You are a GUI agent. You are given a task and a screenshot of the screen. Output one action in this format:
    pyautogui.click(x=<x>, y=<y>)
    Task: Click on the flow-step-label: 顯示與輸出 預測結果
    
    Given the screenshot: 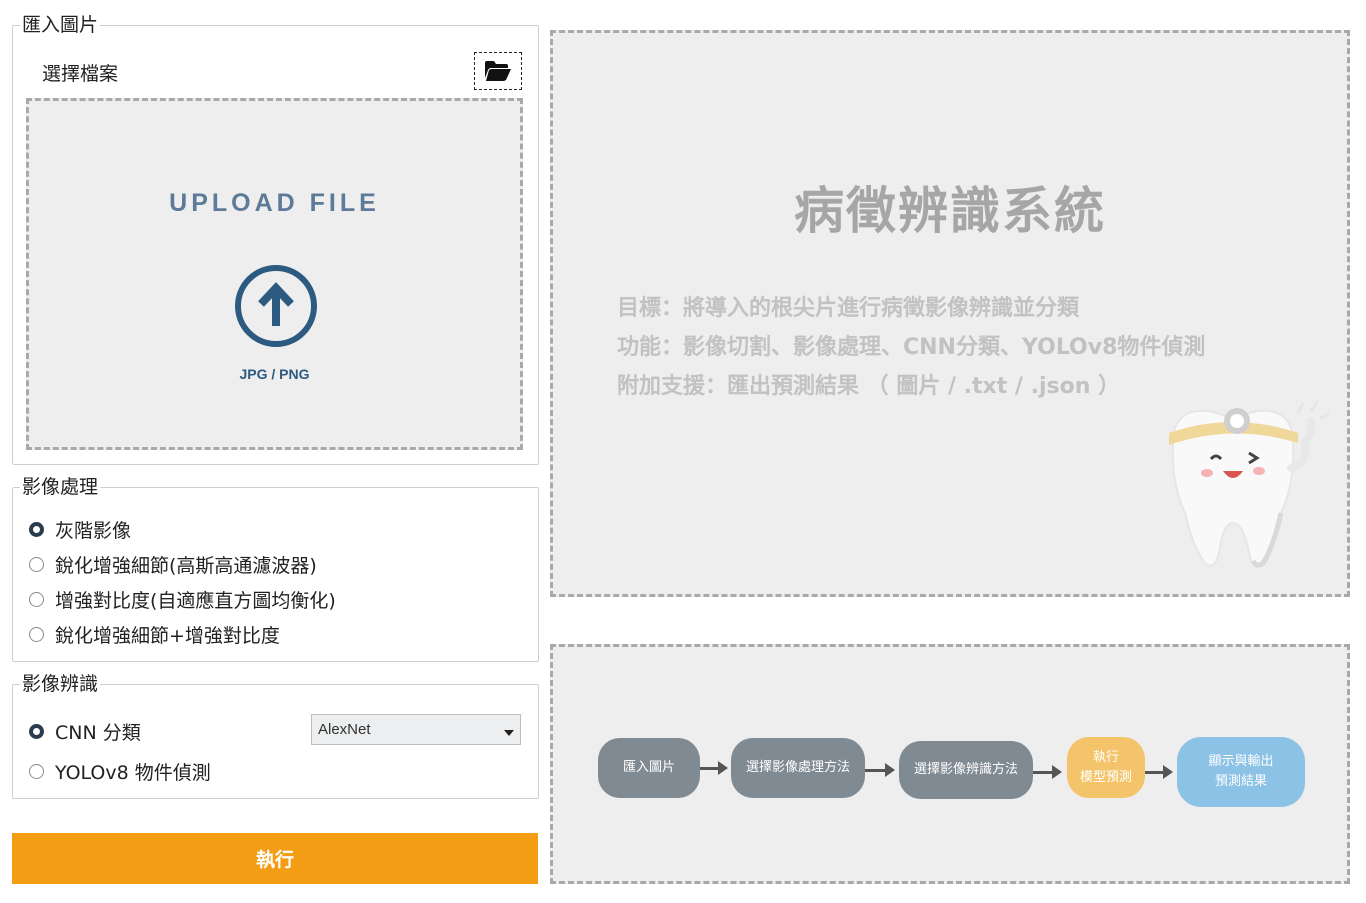 What is the action you would take?
    pyautogui.click(x=1241, y=771)
    